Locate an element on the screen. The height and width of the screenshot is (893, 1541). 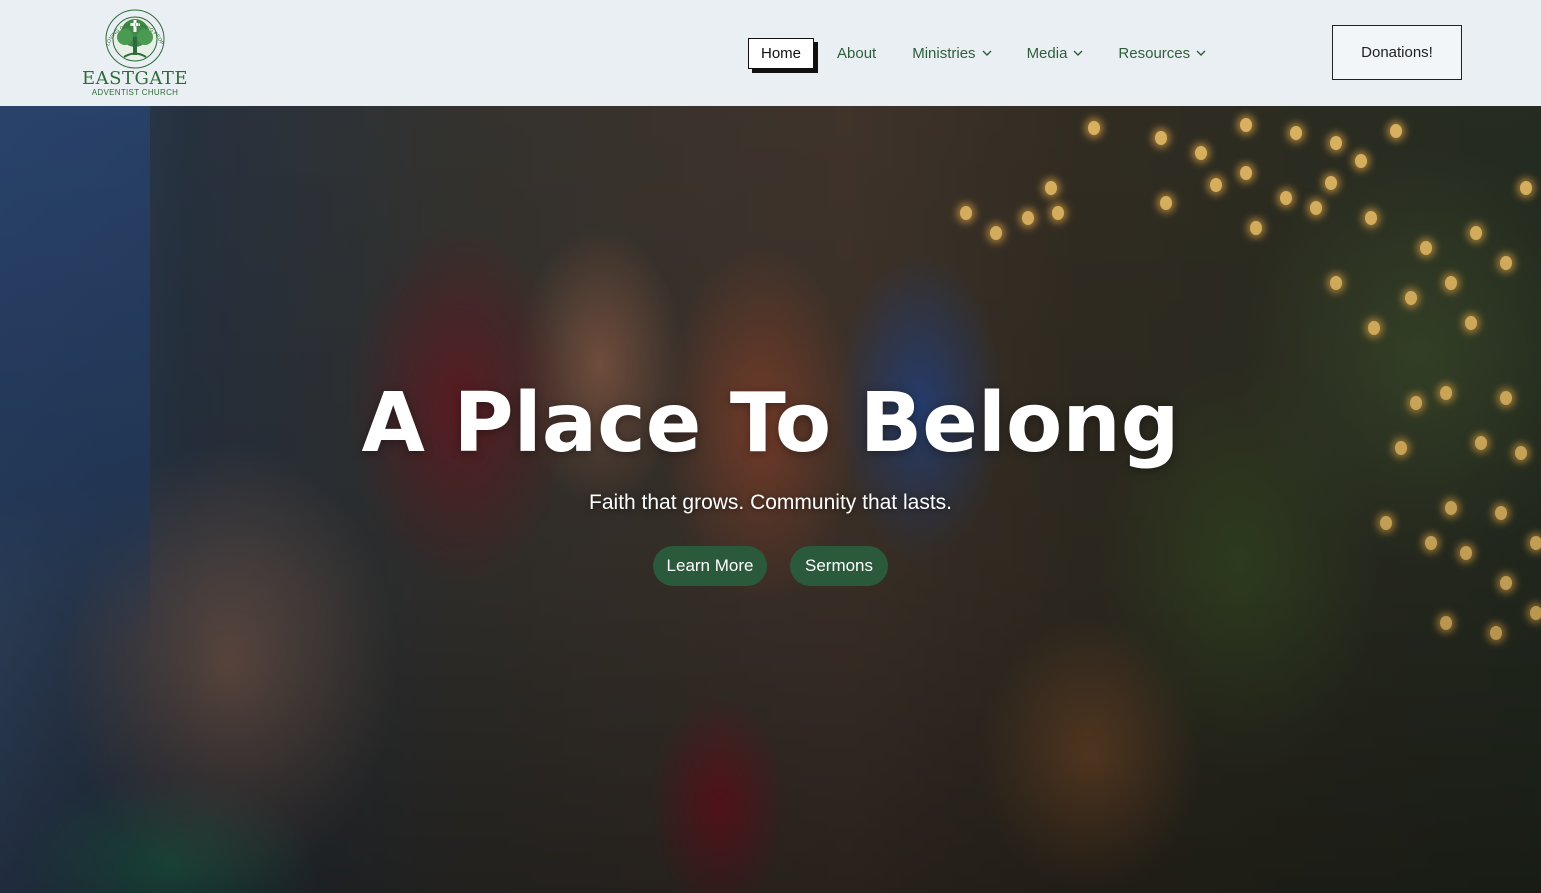
nav-item-about: About is located at coordinates (856, 53).